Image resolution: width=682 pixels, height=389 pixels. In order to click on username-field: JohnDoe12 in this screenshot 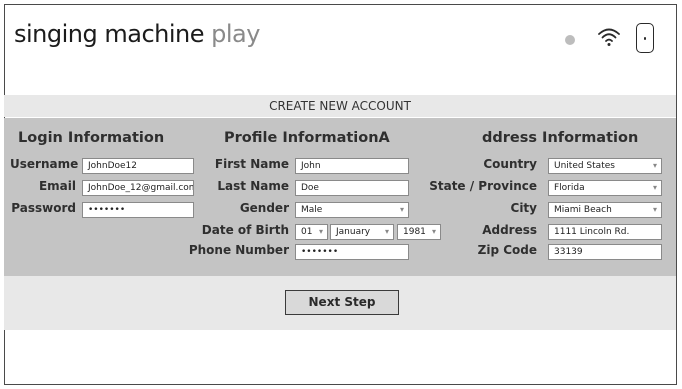, I will do `click(138, 166)`.